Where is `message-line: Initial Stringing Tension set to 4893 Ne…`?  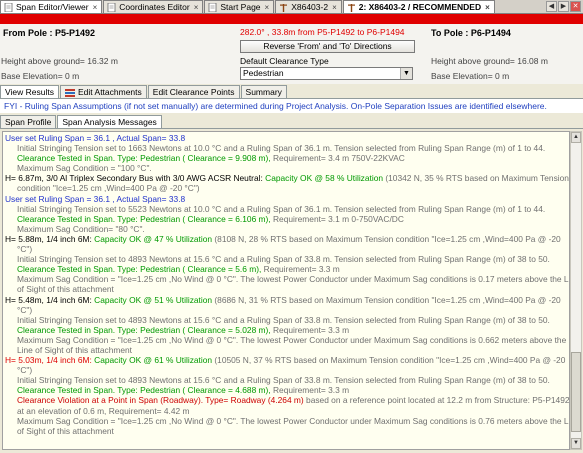 message-line: Initial Stringing Tension set to 4893 Ne… is located at coordinates (286, 320).